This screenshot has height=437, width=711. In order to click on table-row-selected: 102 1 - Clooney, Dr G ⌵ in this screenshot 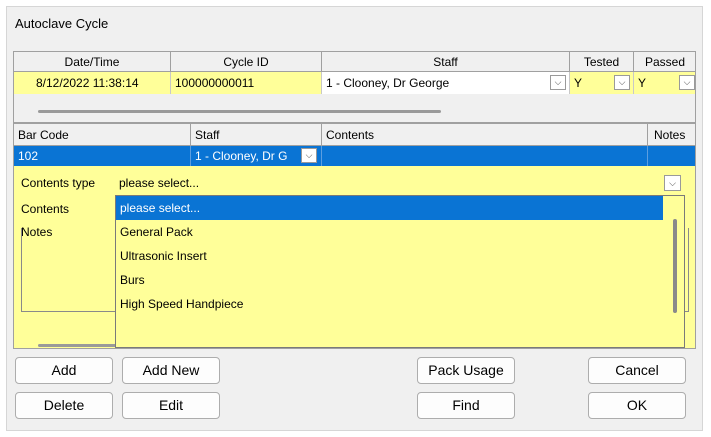, I will do `click(354, 156)`.